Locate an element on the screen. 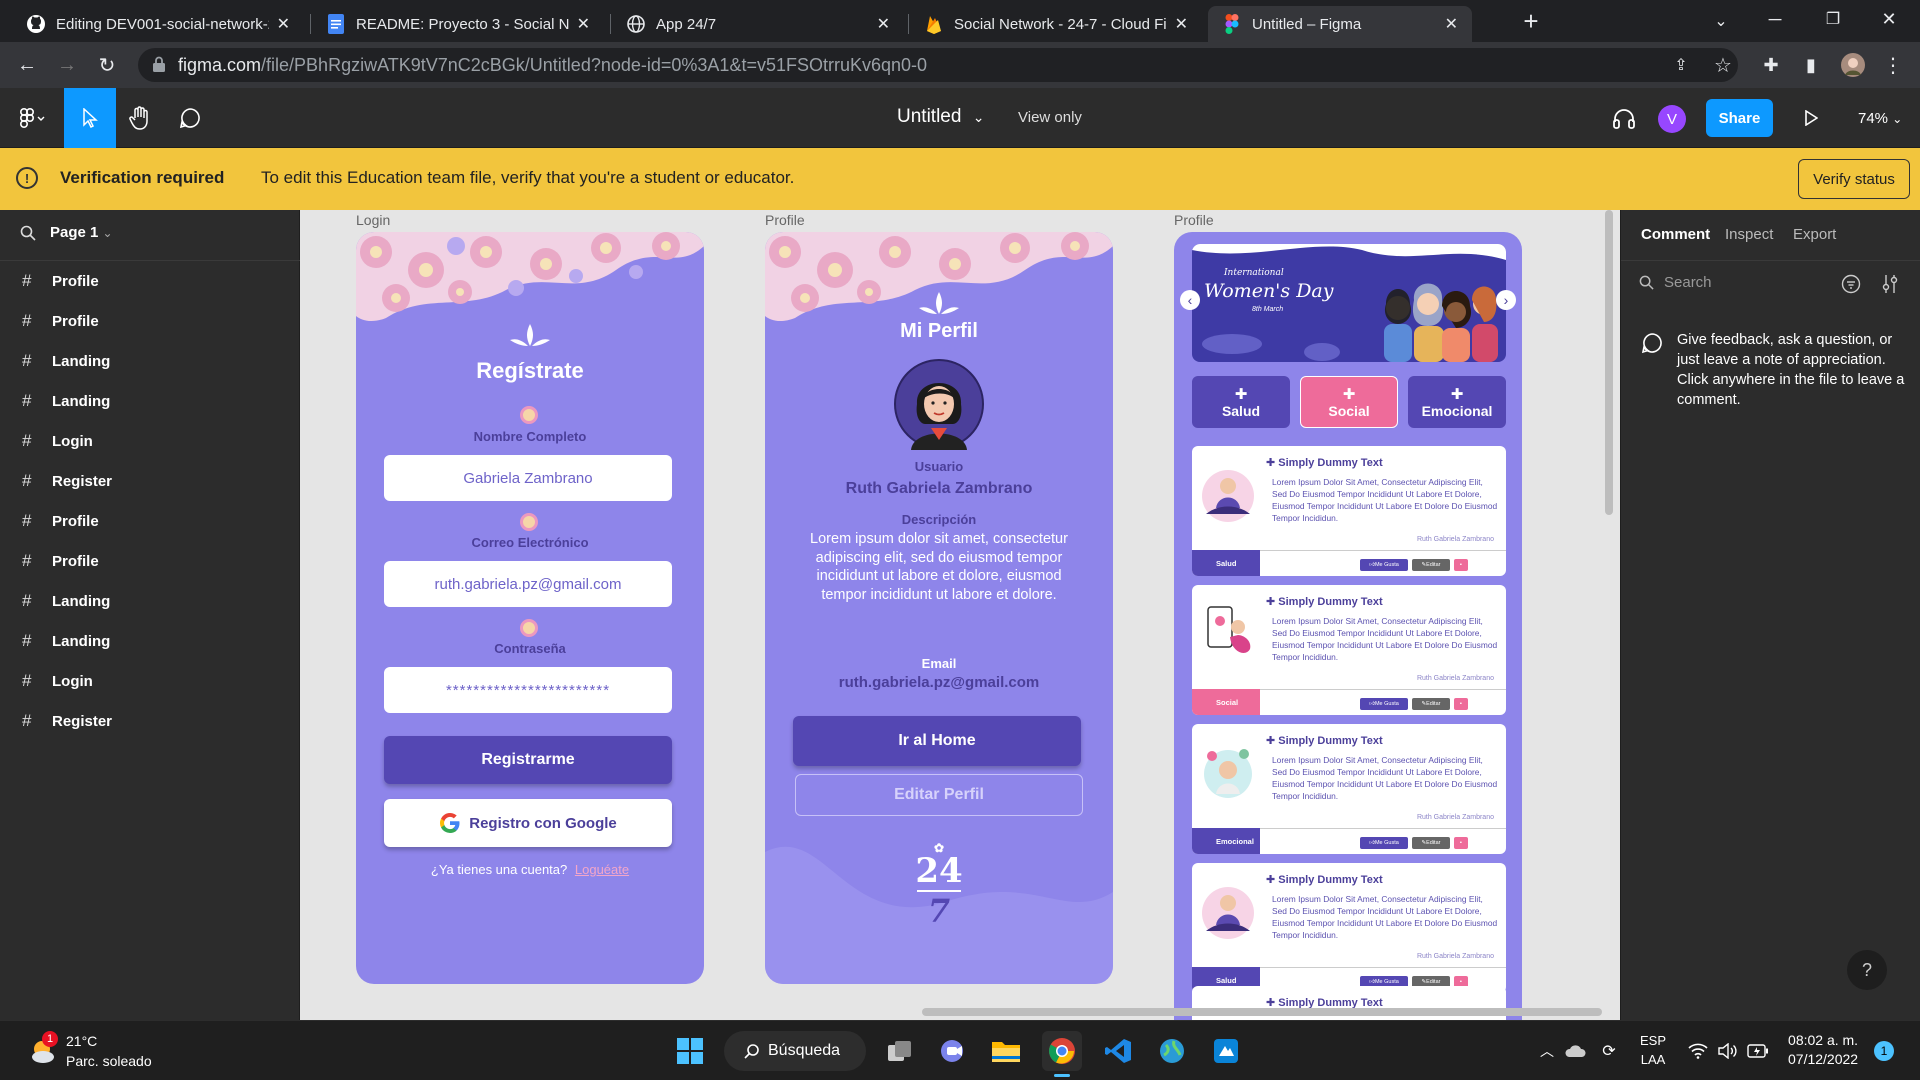  full-name-input: Gabriela Zambrano is located at coordinates (528, 478).